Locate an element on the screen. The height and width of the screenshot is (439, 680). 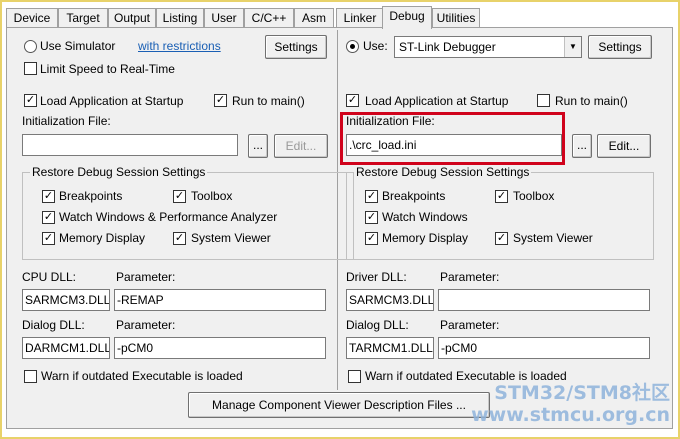
tab-utilities: Utilities is located at coordinates (456, 17).